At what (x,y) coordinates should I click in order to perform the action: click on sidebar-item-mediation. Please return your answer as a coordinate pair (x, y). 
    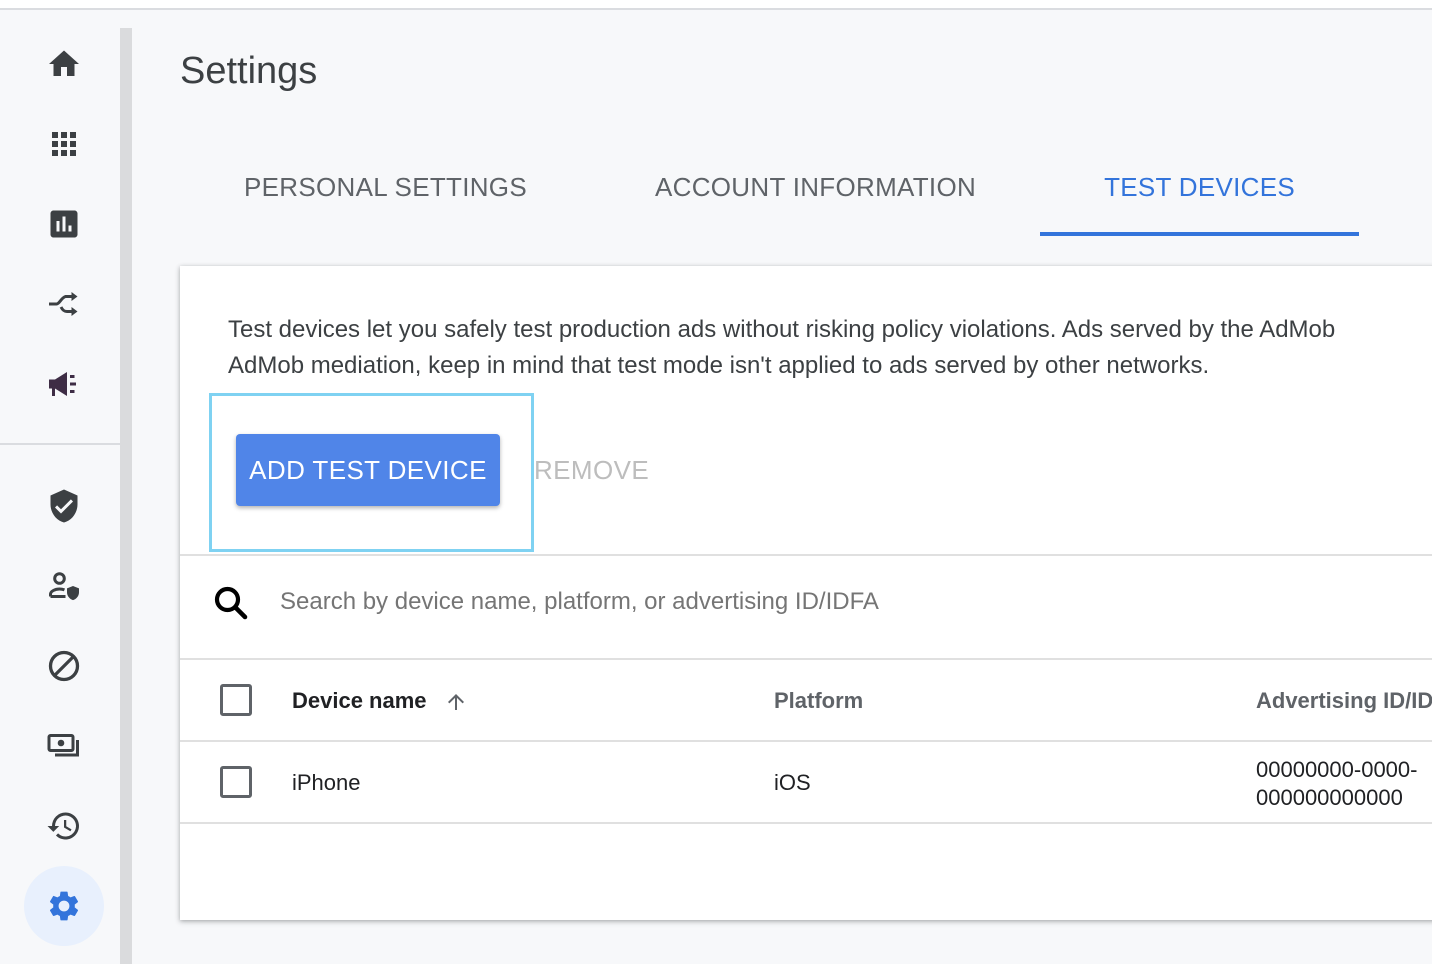
    Looking at the image, I should click on (64, 304).